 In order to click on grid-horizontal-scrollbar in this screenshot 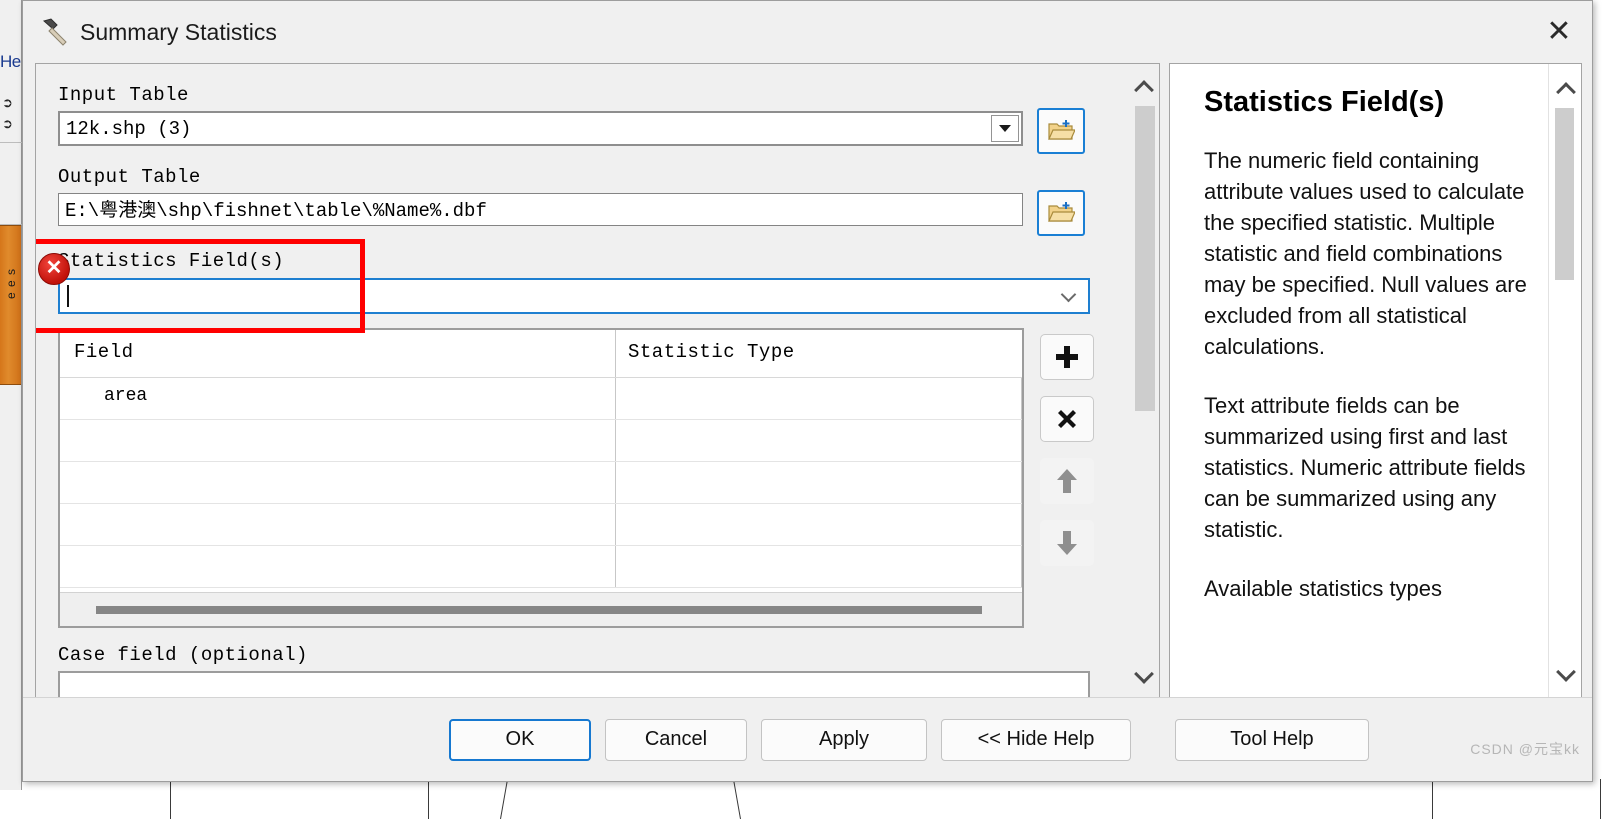, I will do `click(541, 609)`.